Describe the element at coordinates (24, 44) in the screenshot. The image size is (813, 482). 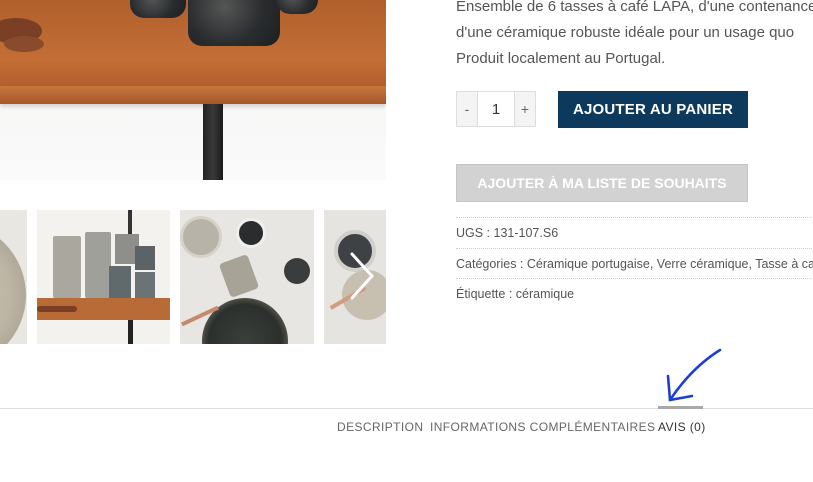
I see `image-spoon` at that location.